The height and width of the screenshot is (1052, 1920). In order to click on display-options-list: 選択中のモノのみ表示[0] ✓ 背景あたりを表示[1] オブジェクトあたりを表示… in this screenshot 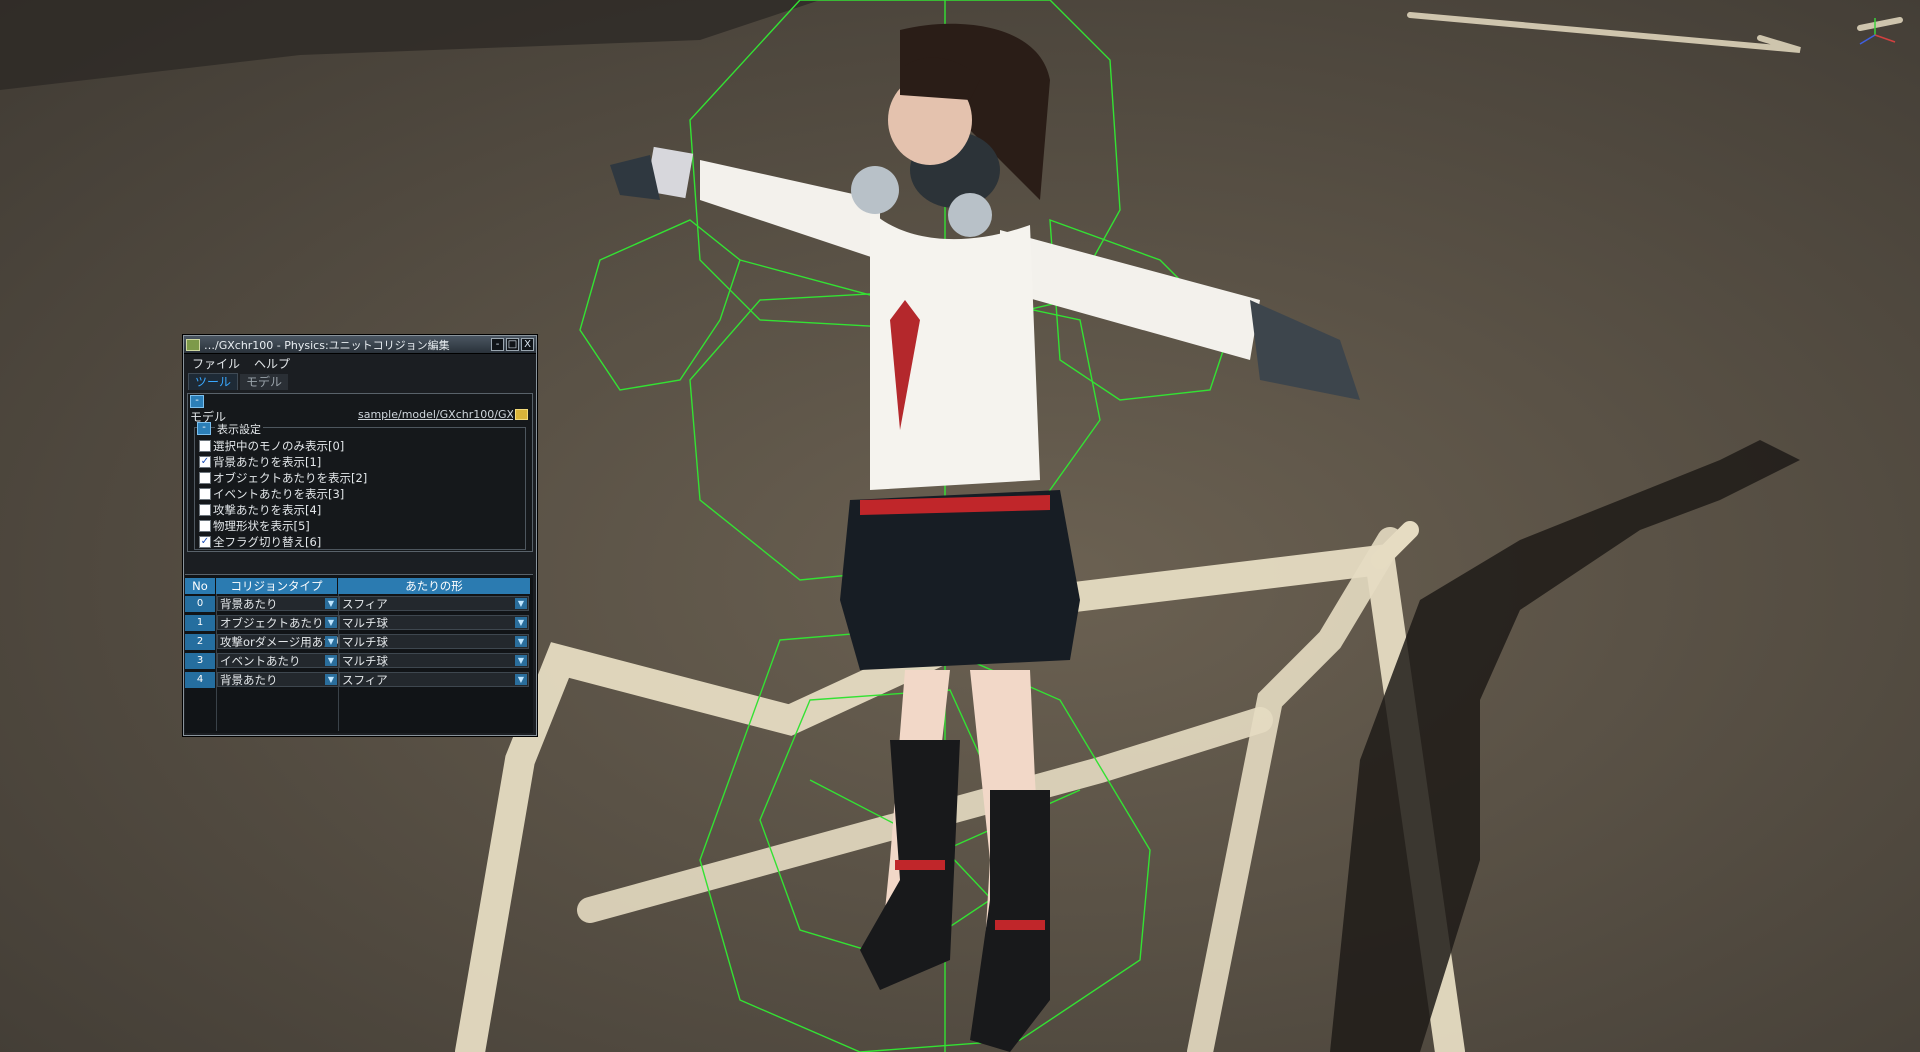, I will do `click(283, 494)`.